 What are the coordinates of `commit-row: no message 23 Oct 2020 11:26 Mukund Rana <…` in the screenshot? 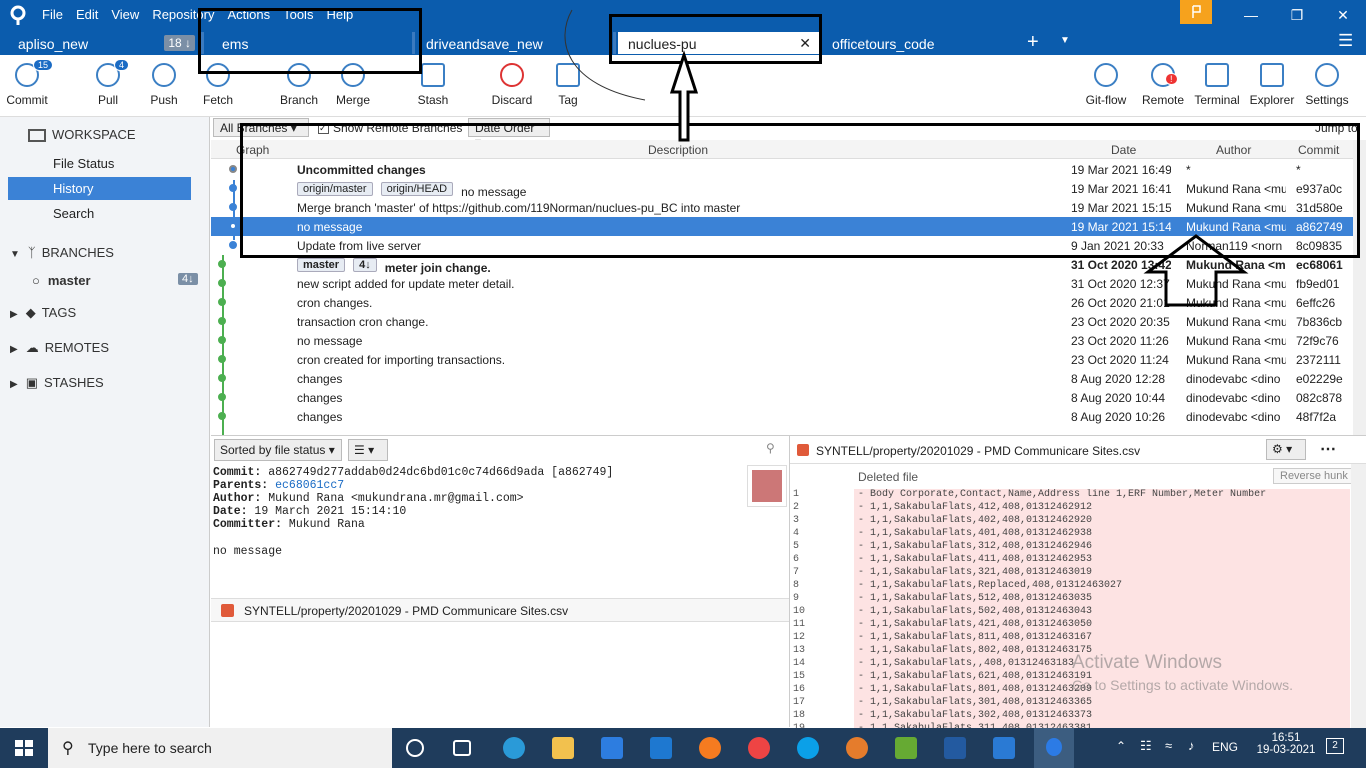 It's located at (782, 340).